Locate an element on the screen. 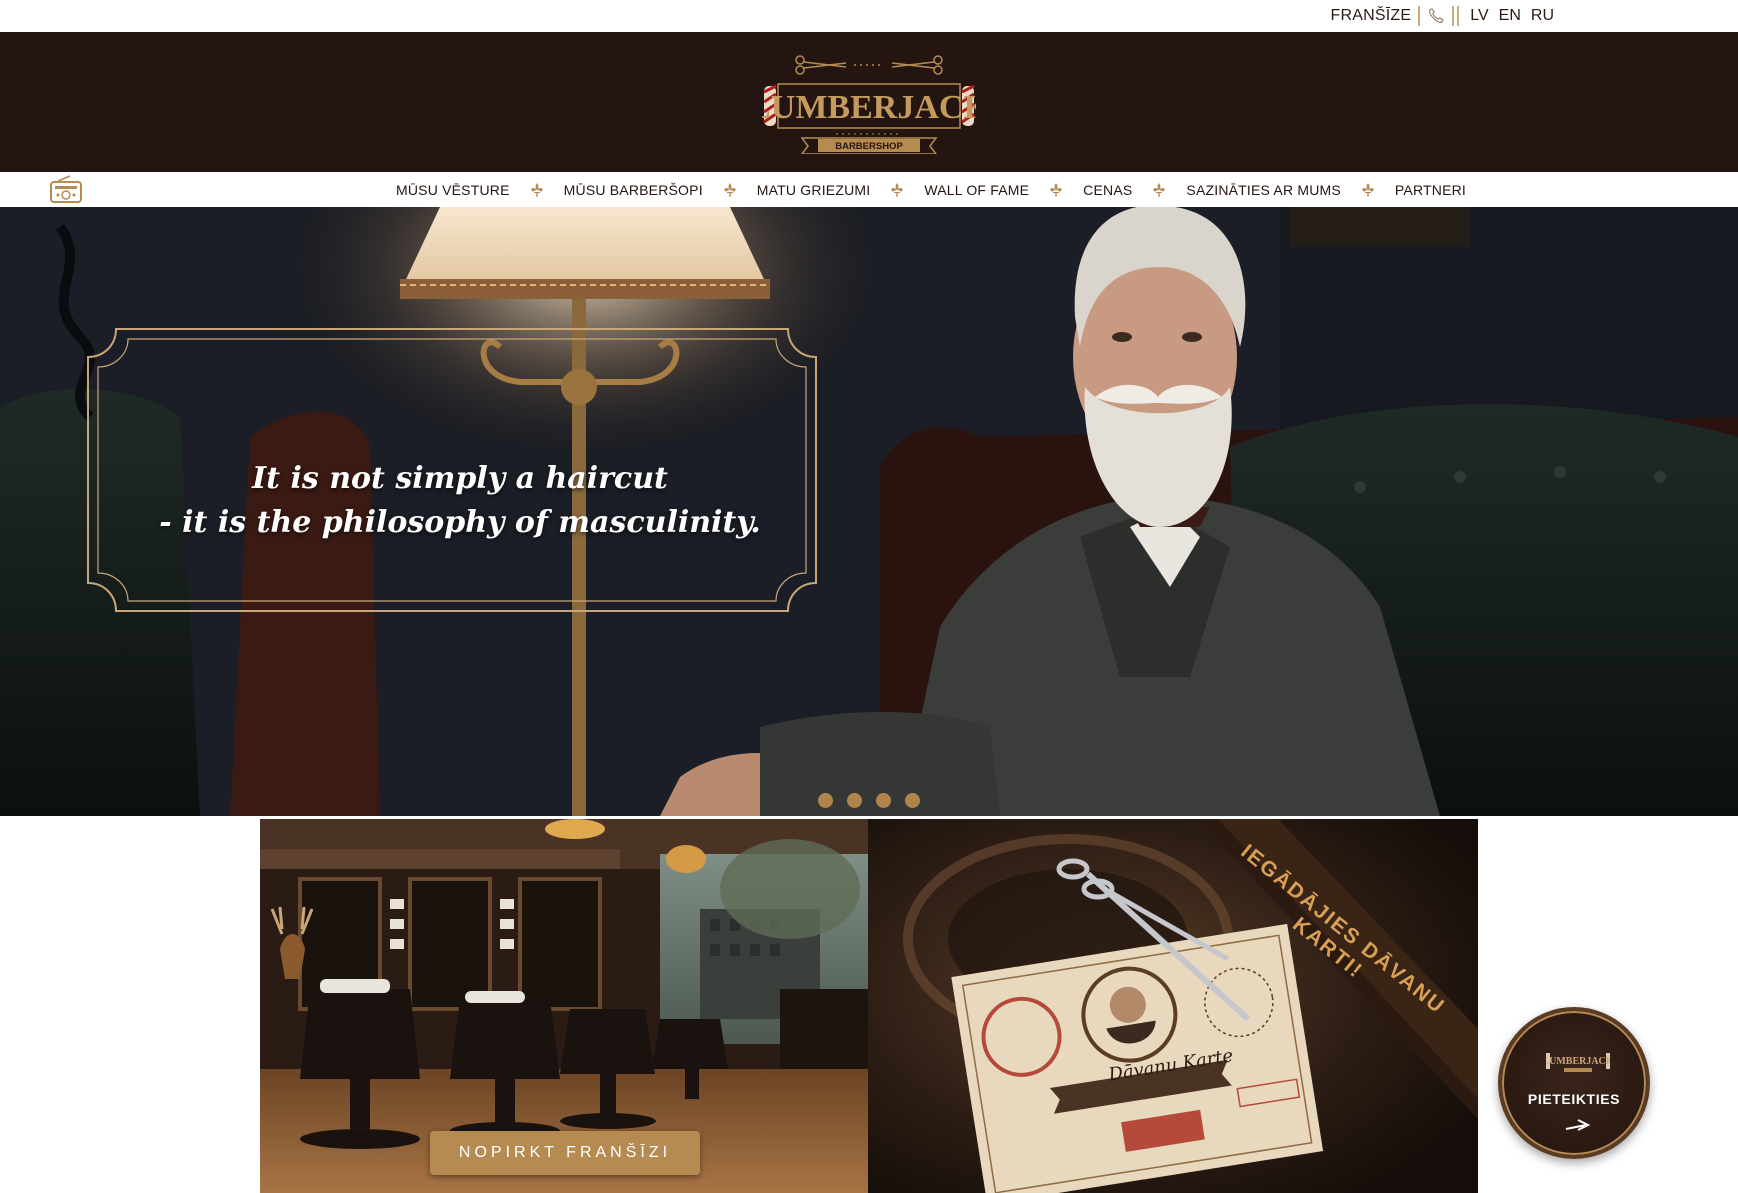 This screenshot has height=1193, width=1738. booking-badge-label: PIETEIKTIES is located at coordinates (1574, 1099).